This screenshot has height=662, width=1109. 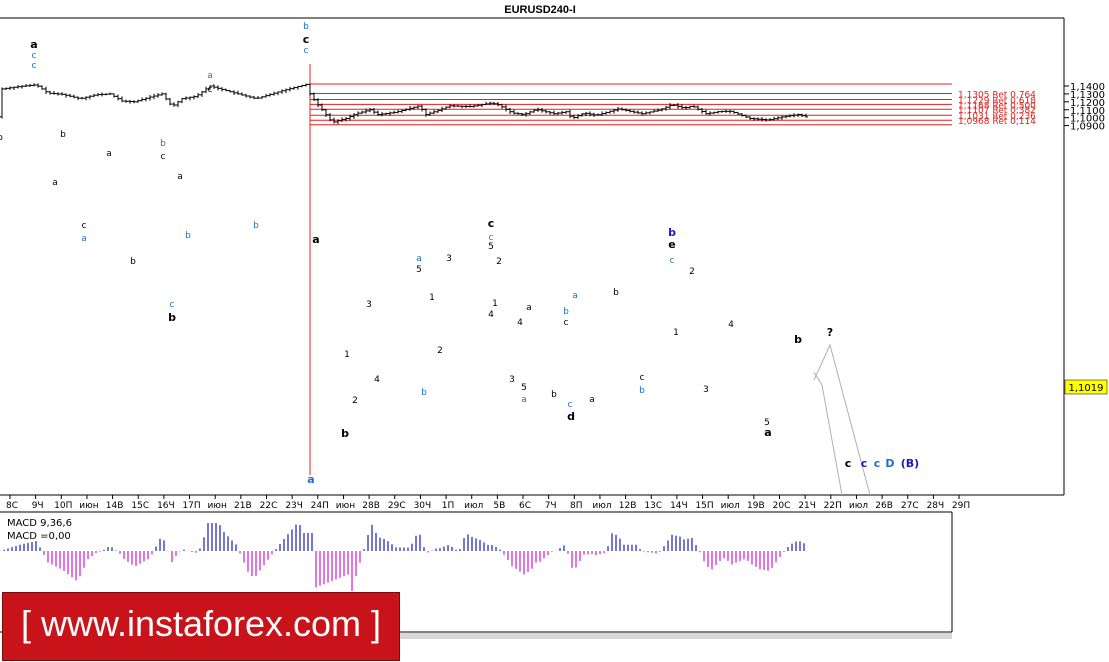 I want to click on x-tick-label: 14В, so click(x=115, y=506).